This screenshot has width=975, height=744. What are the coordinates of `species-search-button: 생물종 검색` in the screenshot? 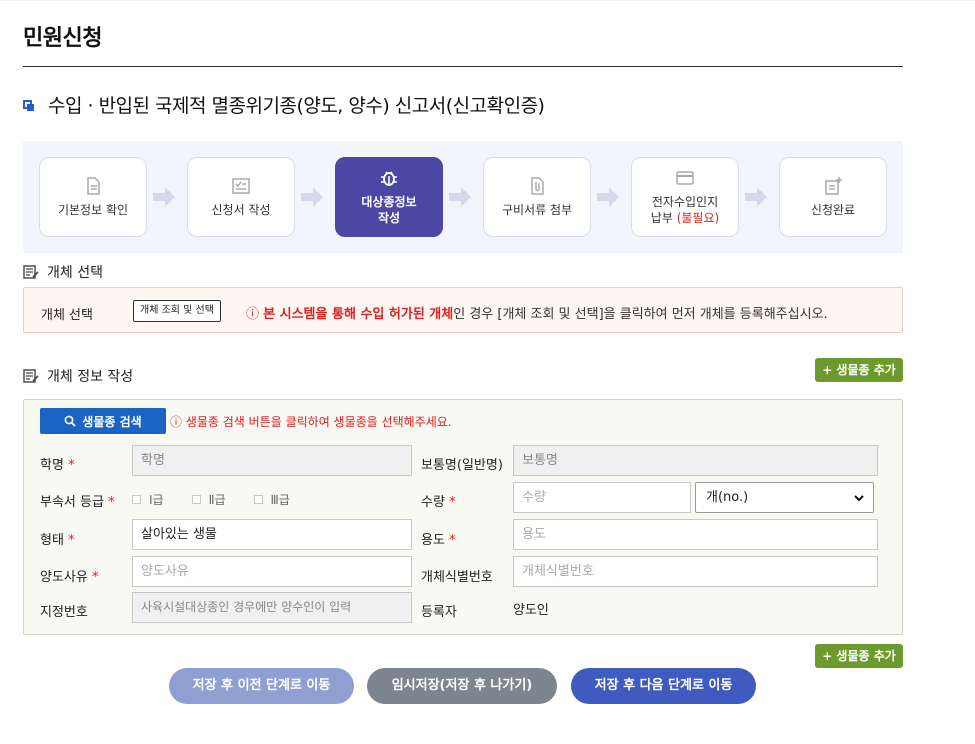 It's located at (103, 421).